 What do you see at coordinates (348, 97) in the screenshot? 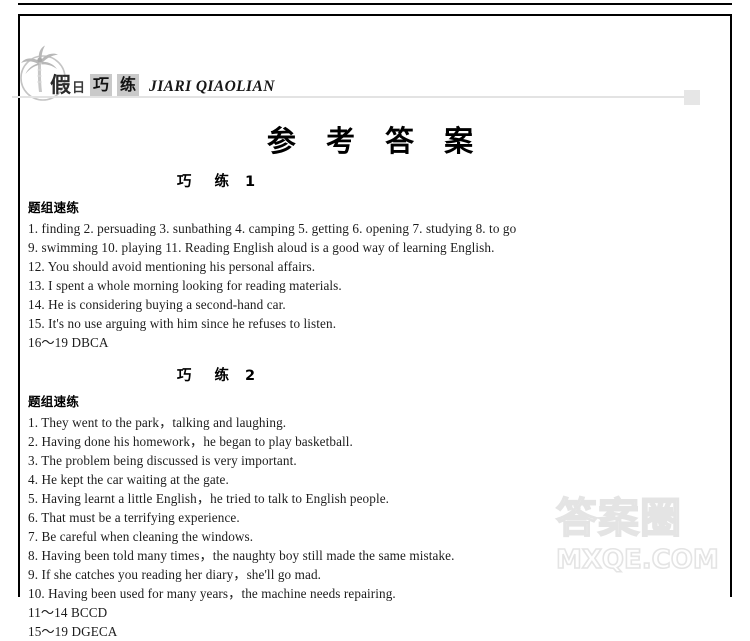
I see `masthead-divider` at bounding box center [348, 97].